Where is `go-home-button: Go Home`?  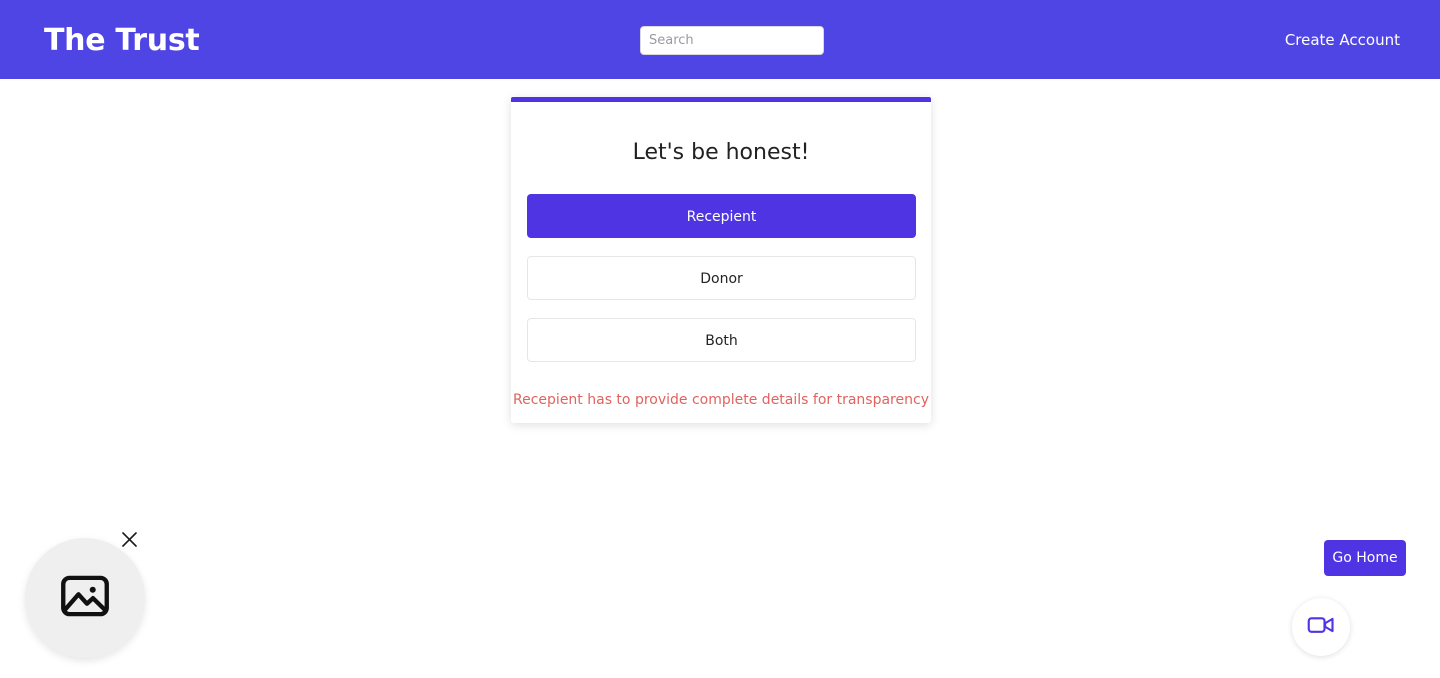
go-home-button: Go Home is located at coordinates (1365, 558).